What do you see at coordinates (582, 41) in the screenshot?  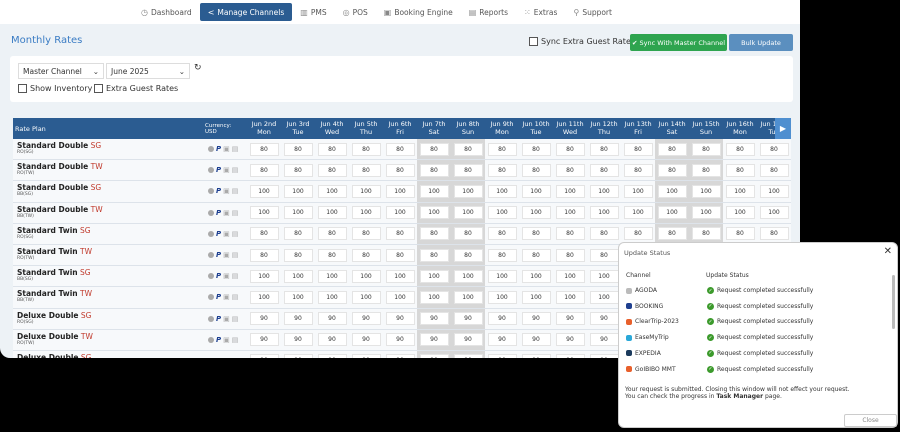 I see `sync-extra-guest-rates-checkbox: Sync Extra Guest Rates` at bounding box center [582, 41].